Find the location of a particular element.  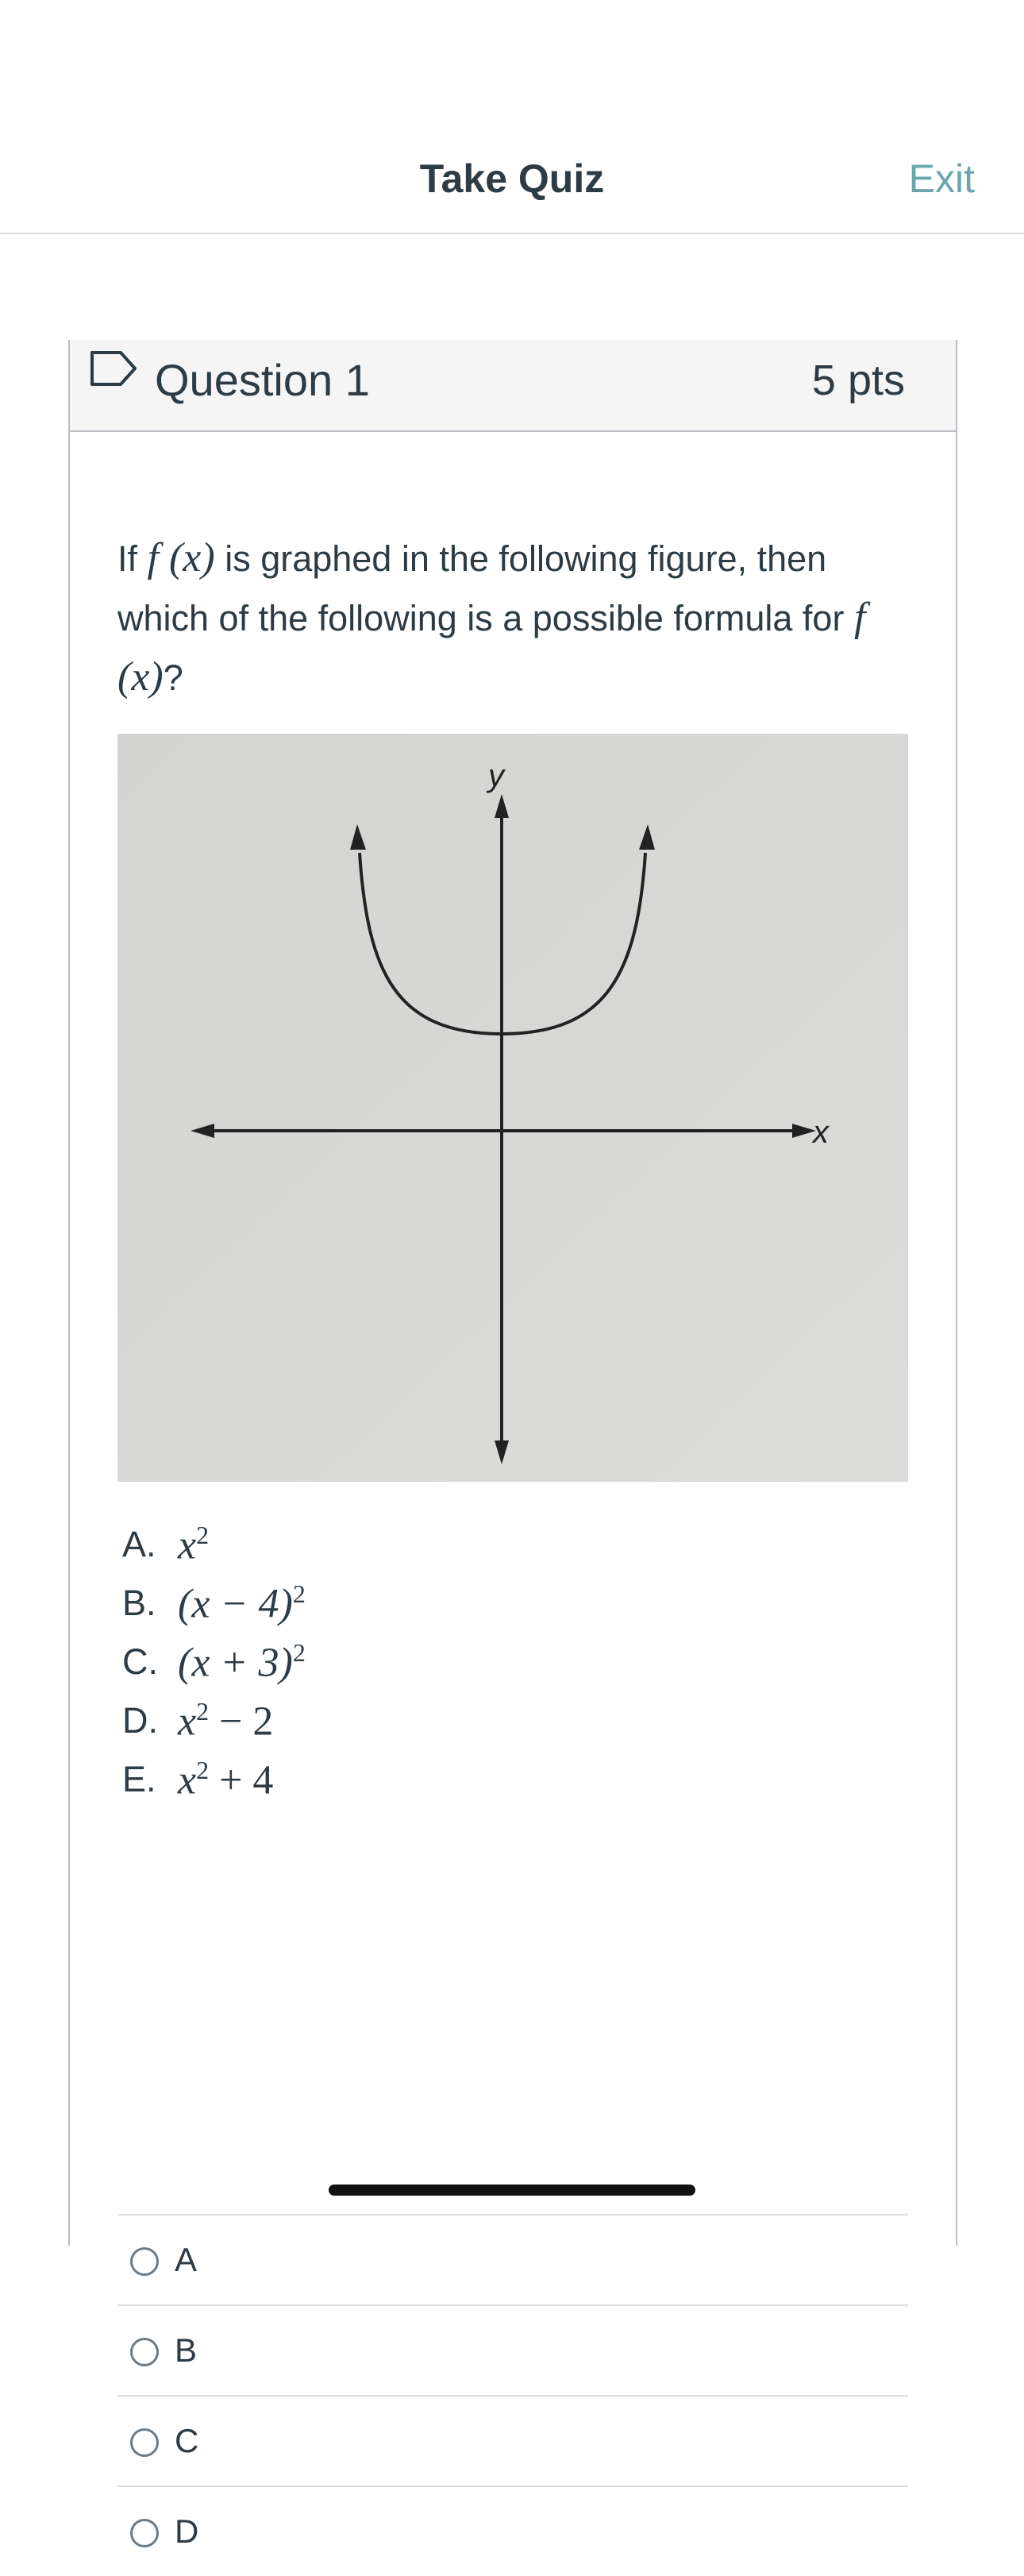

choice-letter: D. is located at coordinates (140, 1720).